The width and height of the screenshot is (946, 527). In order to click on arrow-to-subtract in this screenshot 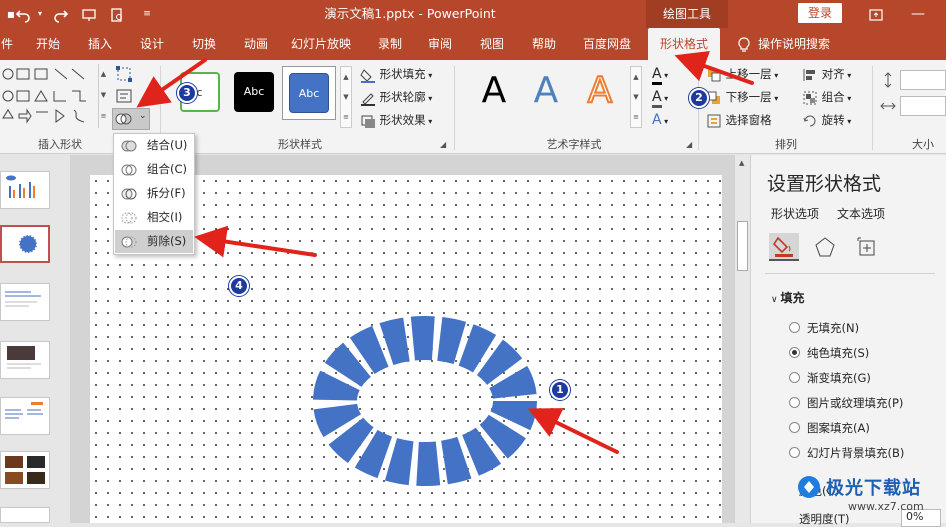, I will do `click(255, 241)`.